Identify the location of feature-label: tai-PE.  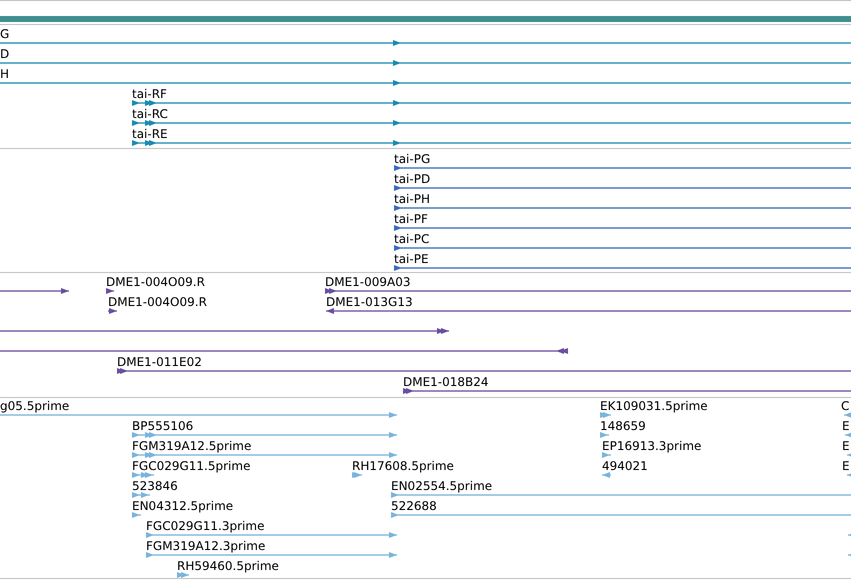
(411, 259).